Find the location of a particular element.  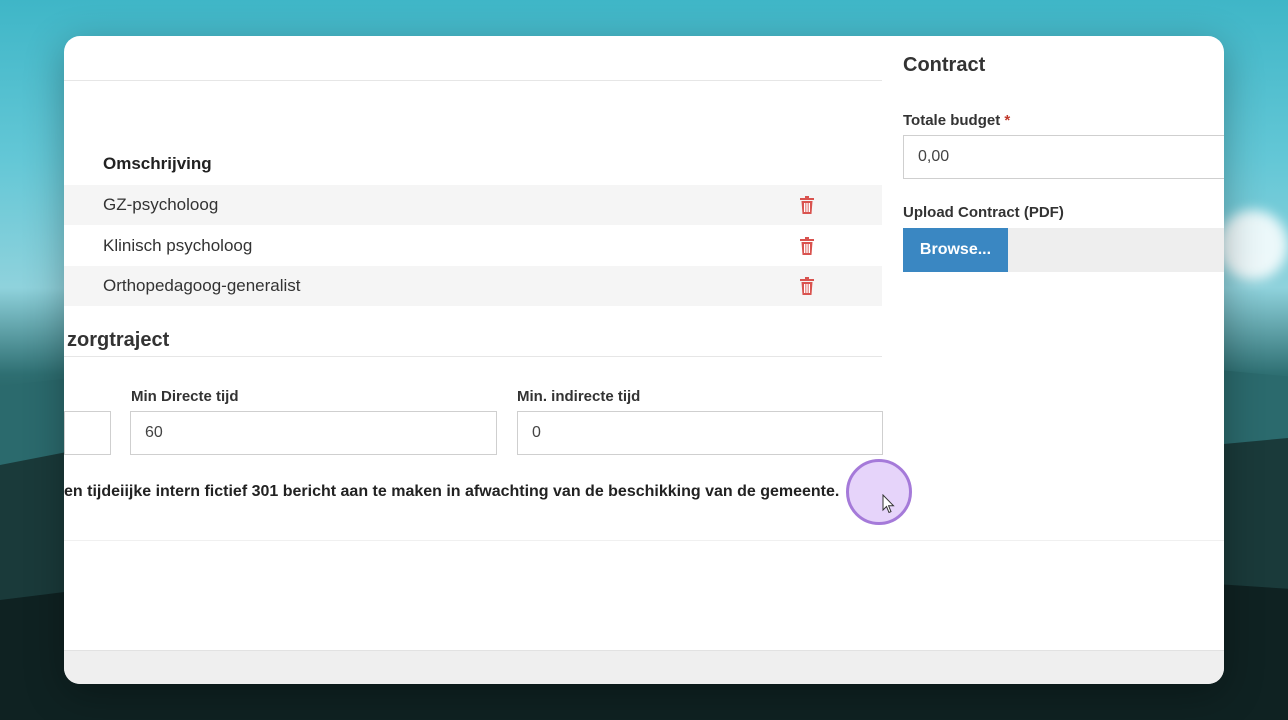

table-row: GZ-psycholoog is located at coordinates (473, 205).